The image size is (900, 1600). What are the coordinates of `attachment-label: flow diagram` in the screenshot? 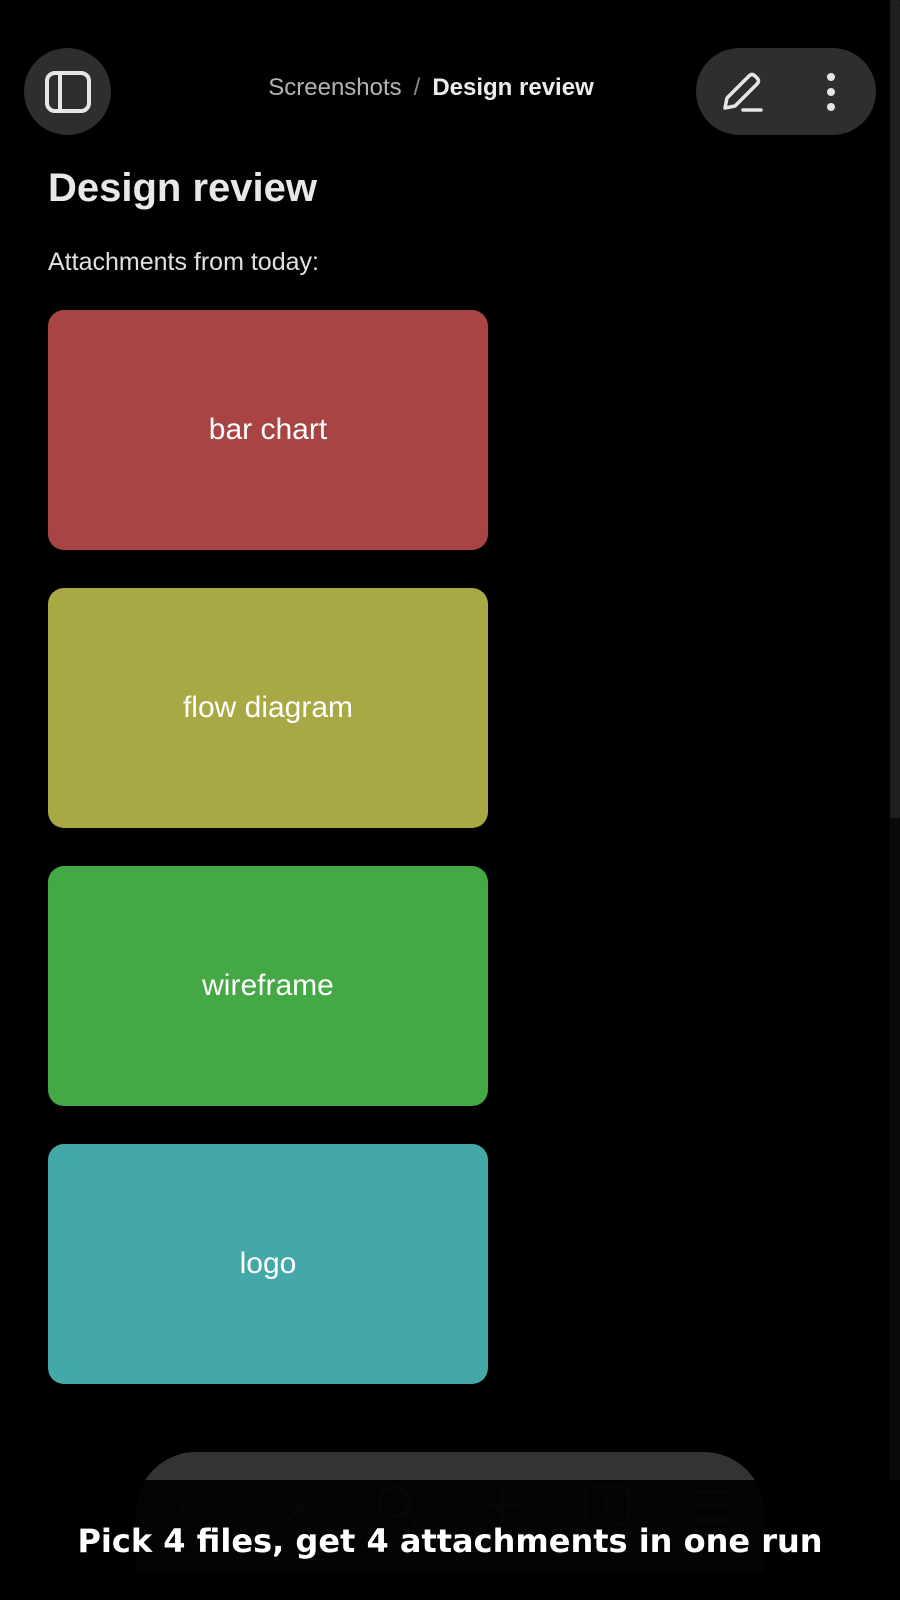 It's located at (268, 707).